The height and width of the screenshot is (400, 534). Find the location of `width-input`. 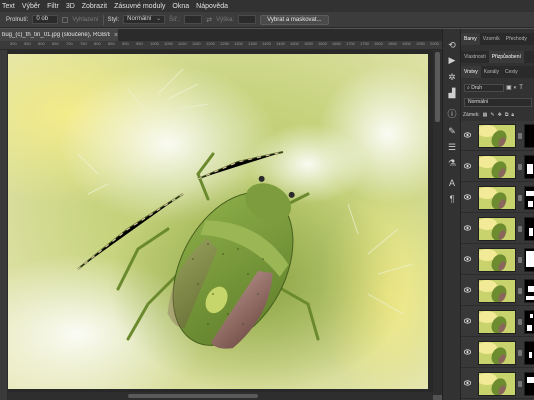

width-input is located at coordinates (193, 19).